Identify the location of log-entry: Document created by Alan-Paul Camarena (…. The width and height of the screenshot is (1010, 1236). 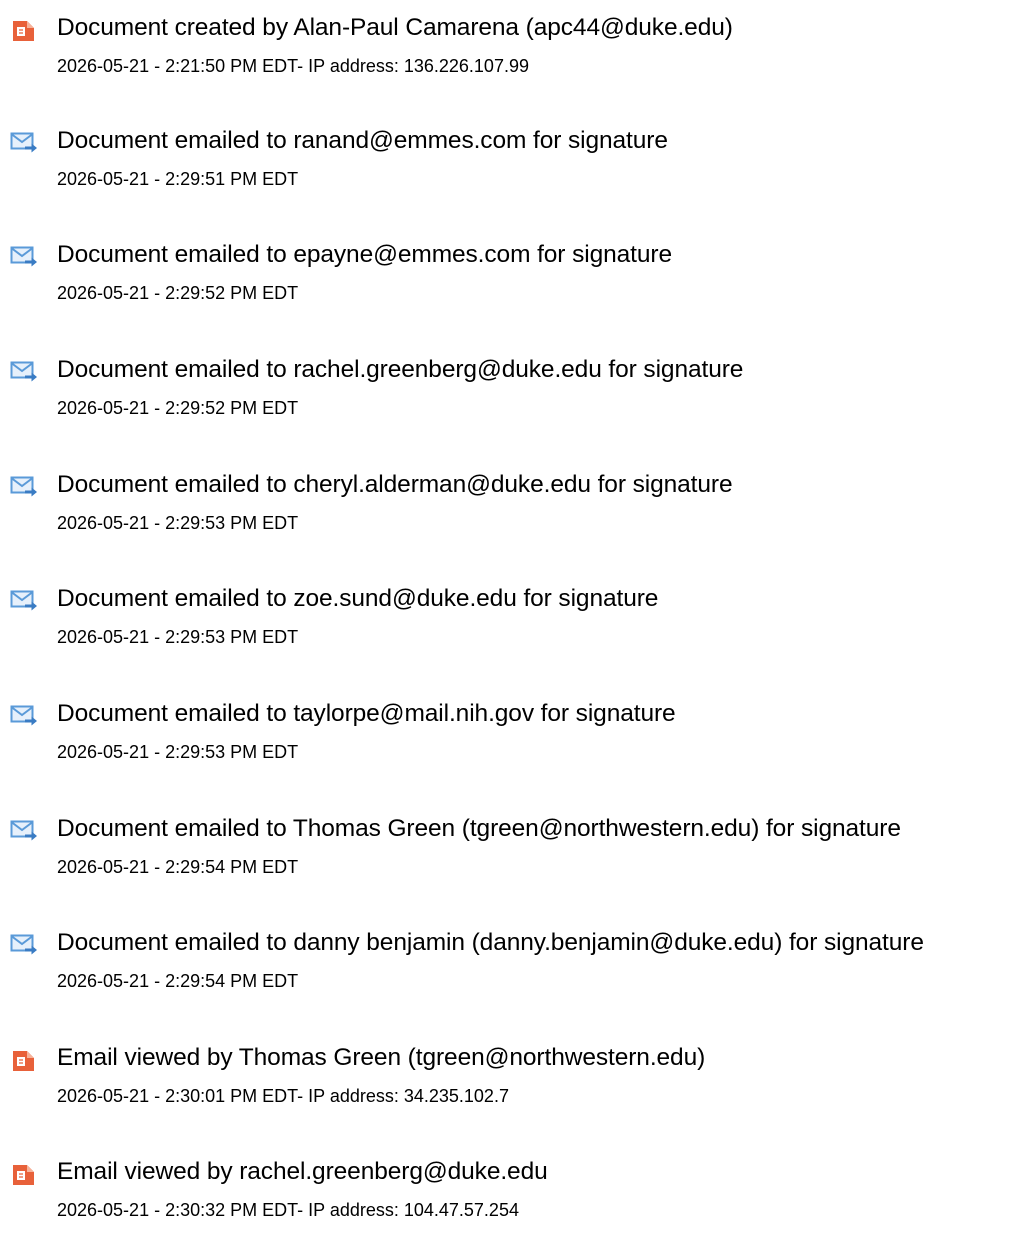
(505, 52).